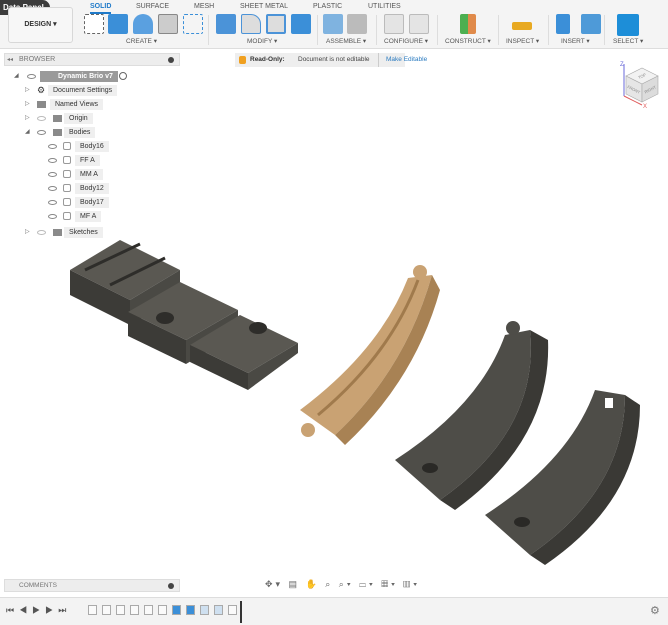 This screenshot has height=625, width=668. What do you see at coordinates (522, 26) in the screenshot?
I see `measure-icon` at bounding box center [522, 26].